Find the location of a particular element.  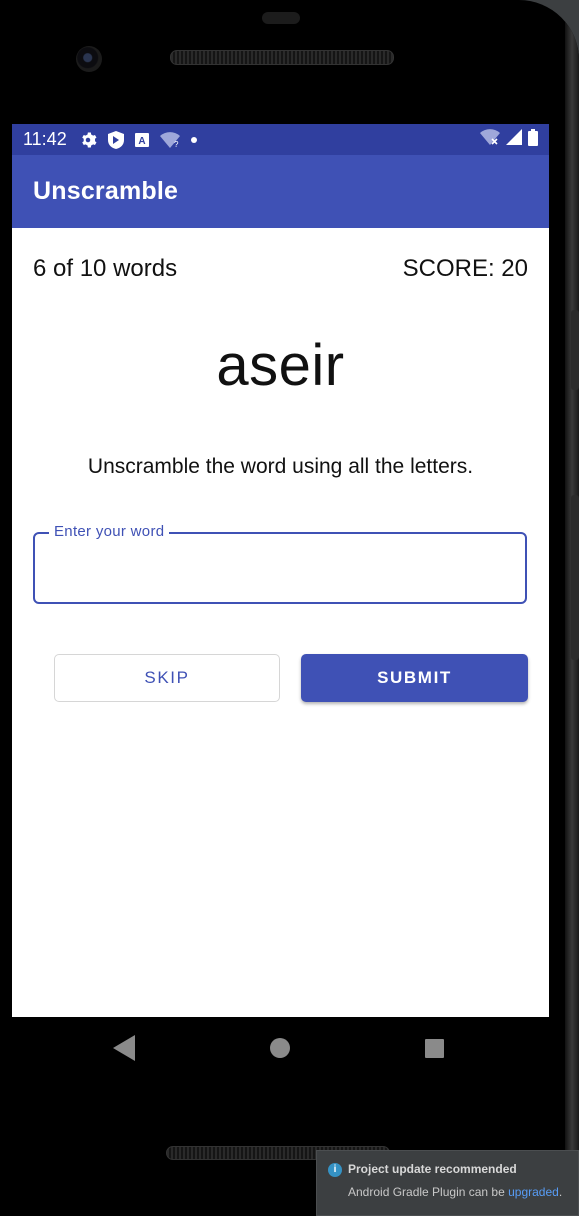

status-bar: 11:42 A ? is located at coordinates (280, 139).